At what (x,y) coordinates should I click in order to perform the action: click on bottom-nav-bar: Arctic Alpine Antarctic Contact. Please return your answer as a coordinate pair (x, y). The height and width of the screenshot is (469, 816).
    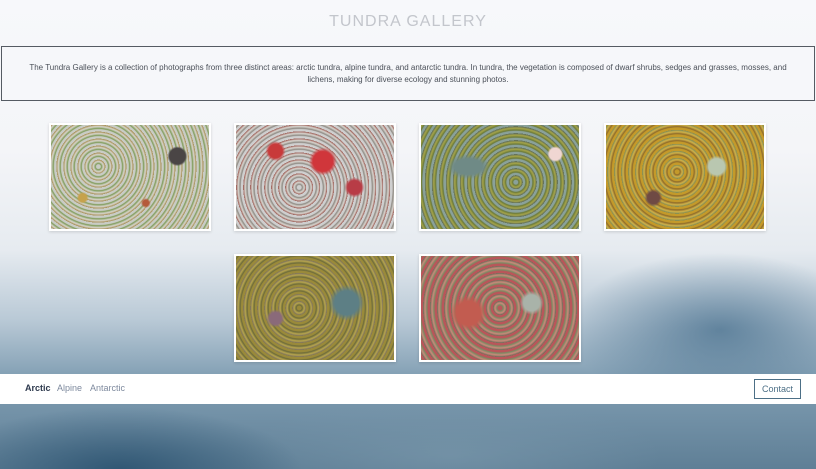
    Looking at the image, I should click on (408, 389).